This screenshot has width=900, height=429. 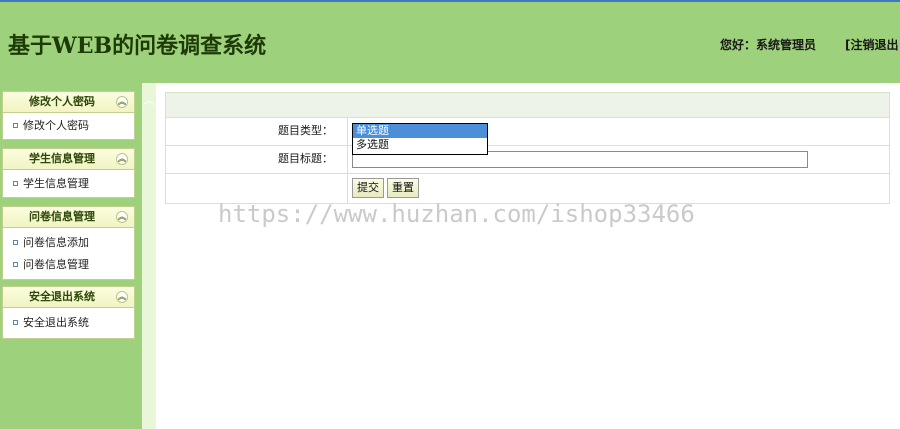 I want to click on question-type-select: 单选题 多选题, so click(x=420, y=139).